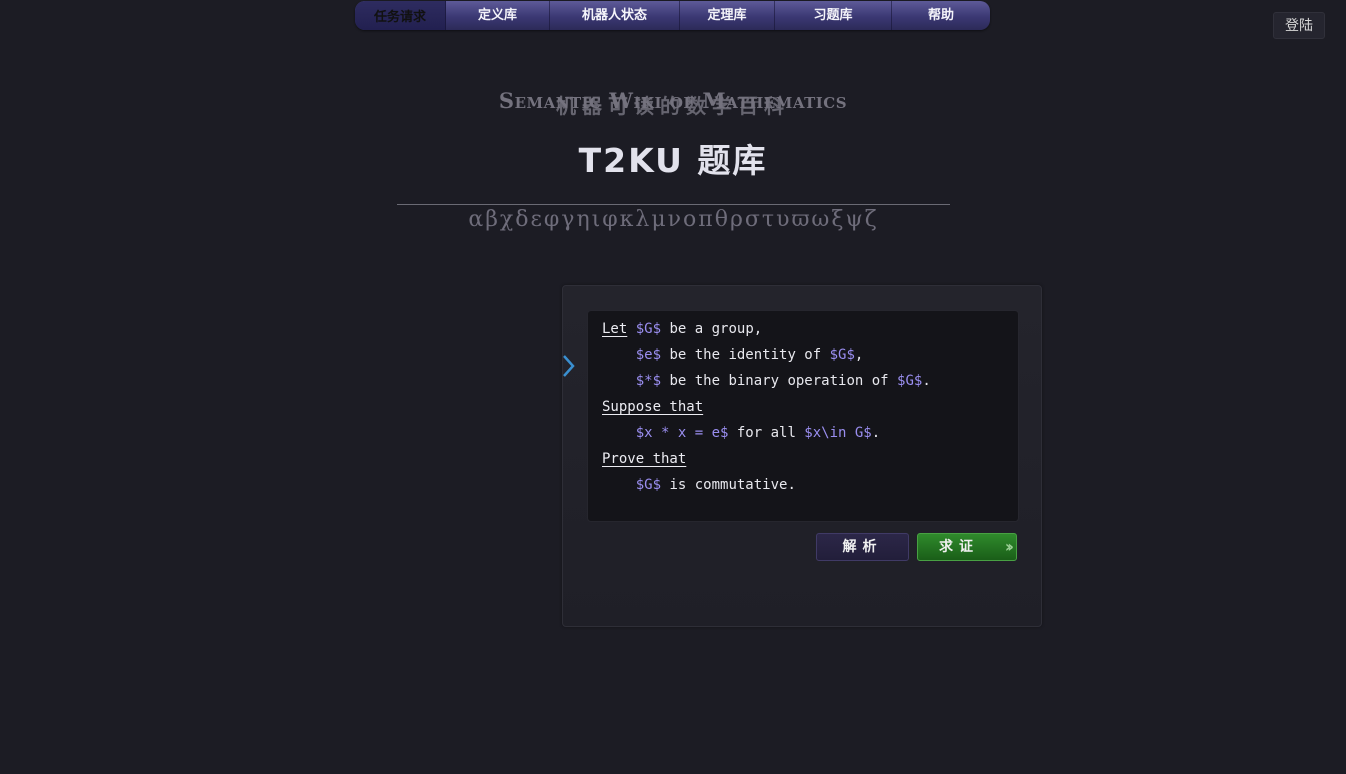 The height and width of the screenshot is (774, 1346). Describe the element at coordinates (758, 433) in the screenshot. I see `problem-line: $x * x = e$ for all $x\in G$.` at that location.